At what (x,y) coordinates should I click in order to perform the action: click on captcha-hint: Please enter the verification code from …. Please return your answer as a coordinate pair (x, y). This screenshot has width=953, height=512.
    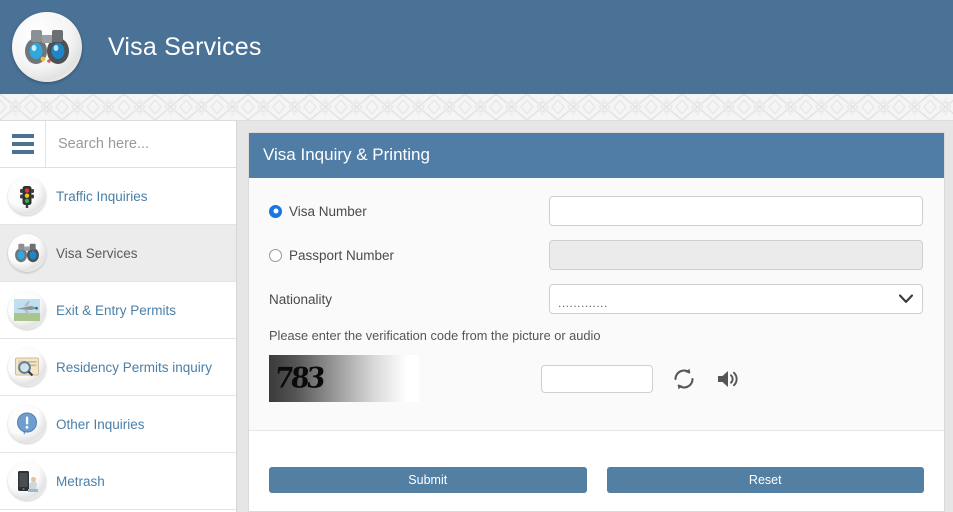
    Looking at the image, I should click on (435, 335).